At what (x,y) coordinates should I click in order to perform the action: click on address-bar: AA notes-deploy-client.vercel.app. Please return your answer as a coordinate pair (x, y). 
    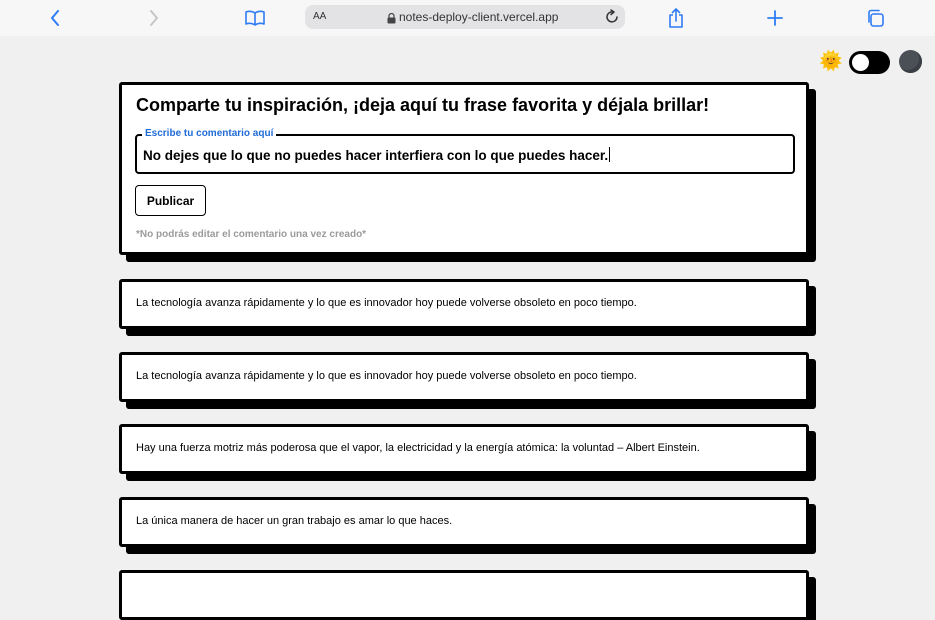
    Looking at the image, I should click on (465, 17).